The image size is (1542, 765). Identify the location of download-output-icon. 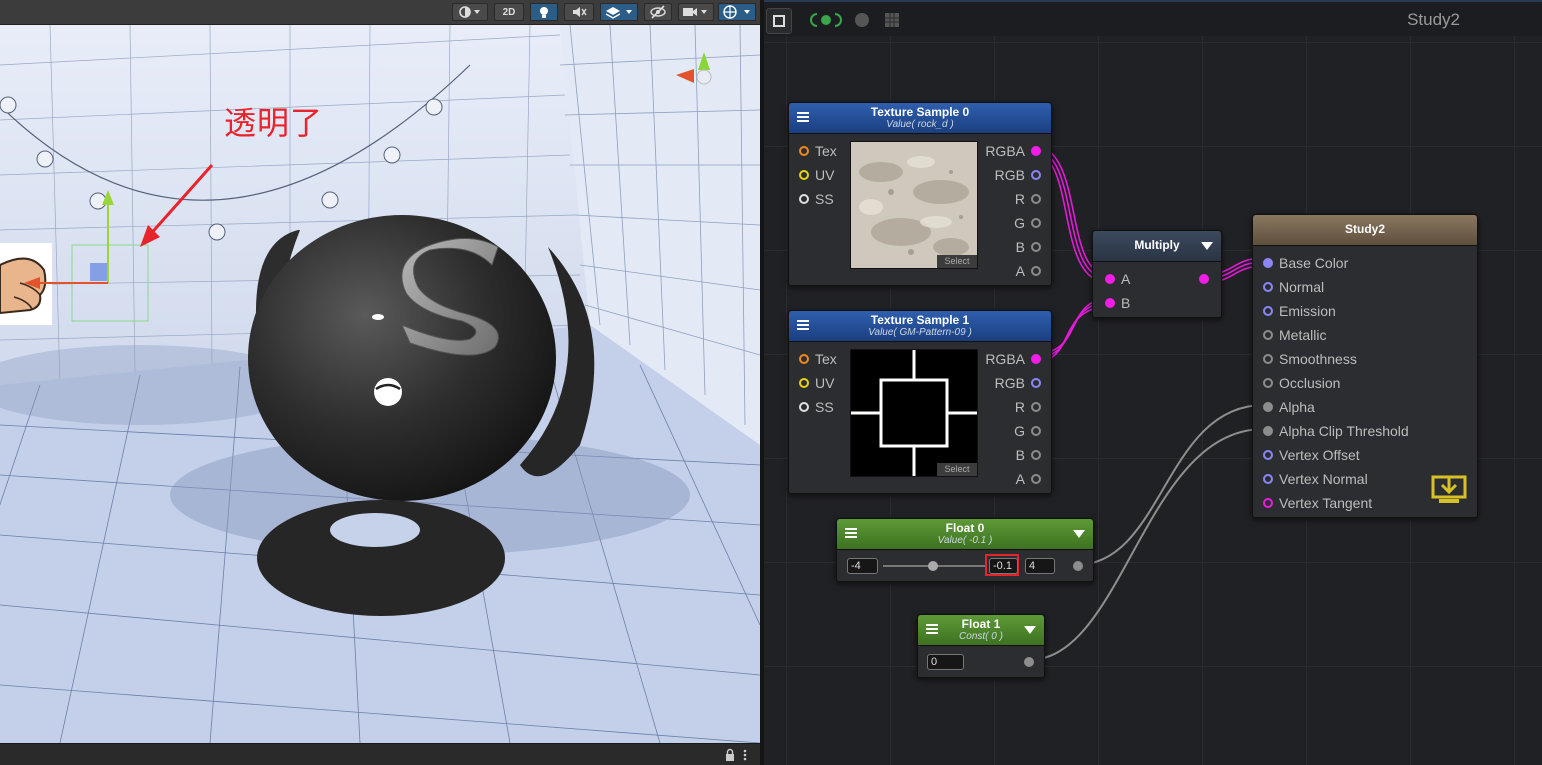
(1449, 489).